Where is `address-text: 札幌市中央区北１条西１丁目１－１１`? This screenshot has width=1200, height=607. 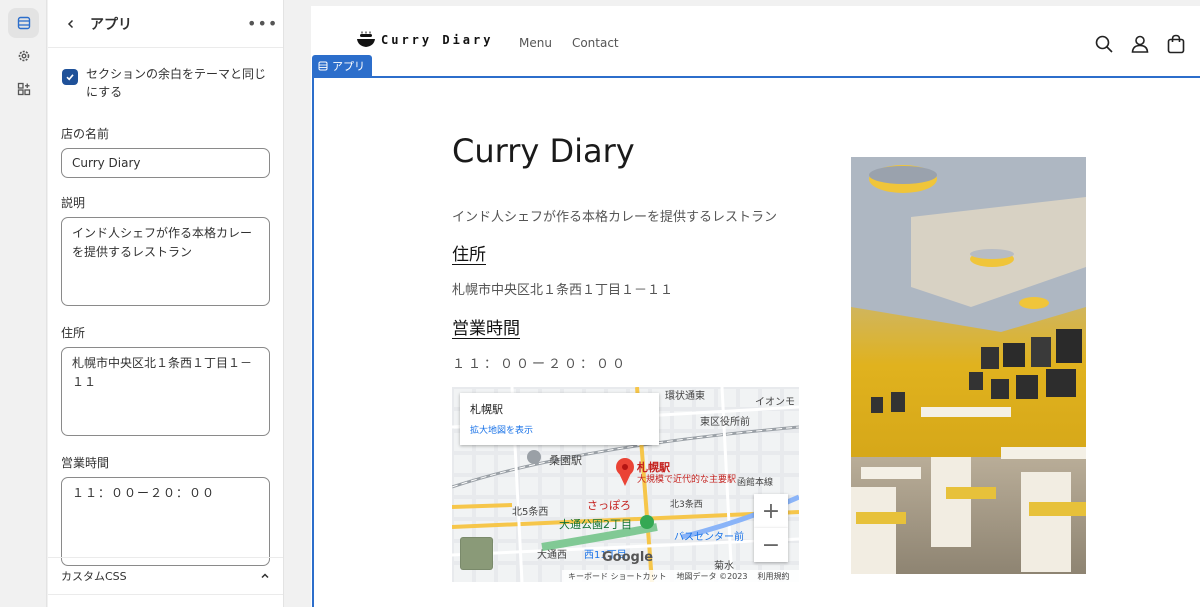
address-text: 札幌市中央区北１条西１丁目１－１１ is located at coordinates (563, 290).